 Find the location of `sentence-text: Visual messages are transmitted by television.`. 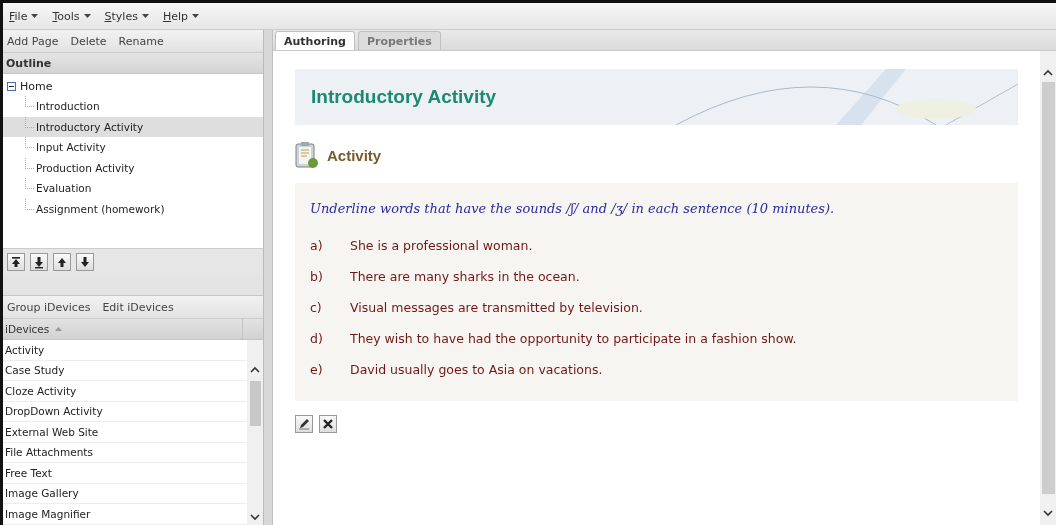

sentence-text: Visual messages are transmitted by television. is located at coordinates (496, 307).